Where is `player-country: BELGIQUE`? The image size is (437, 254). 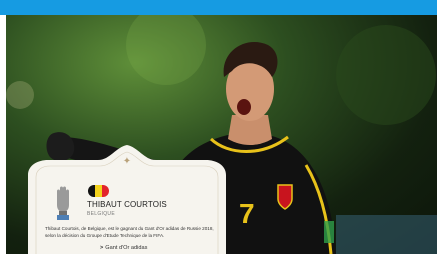 player-country: BELGIQUE is located at coordinates (101, 214).